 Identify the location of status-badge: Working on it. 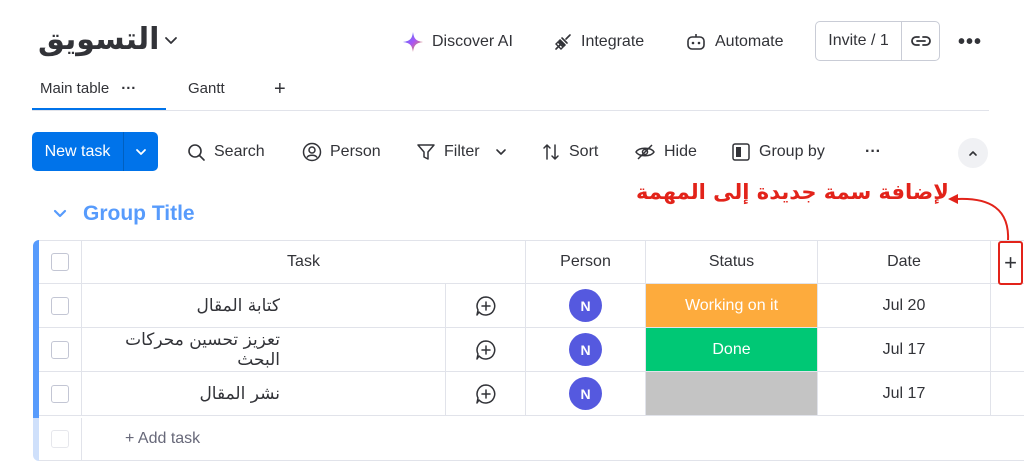
(731, 305).